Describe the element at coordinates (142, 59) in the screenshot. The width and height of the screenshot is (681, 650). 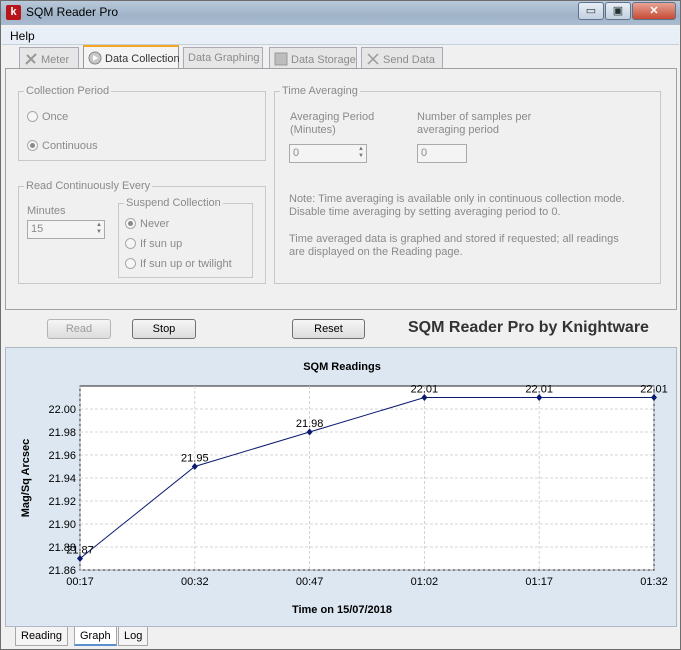
I see `tab-label: Data Collection` at that location.